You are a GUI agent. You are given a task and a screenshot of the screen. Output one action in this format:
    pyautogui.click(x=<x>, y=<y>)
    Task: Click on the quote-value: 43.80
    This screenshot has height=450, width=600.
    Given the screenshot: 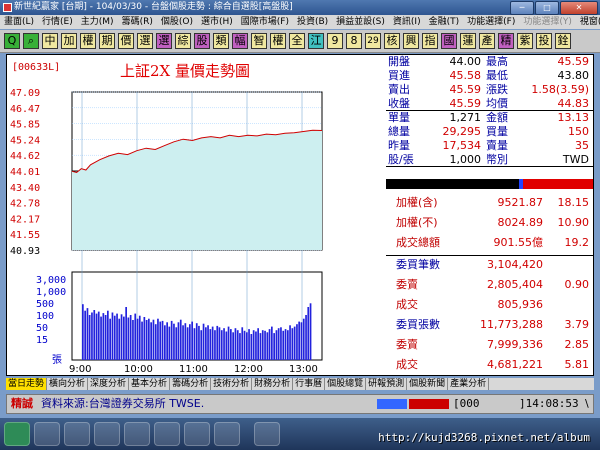 What is the action you would take?
    pyautogui.click(x=573, y=75)
    